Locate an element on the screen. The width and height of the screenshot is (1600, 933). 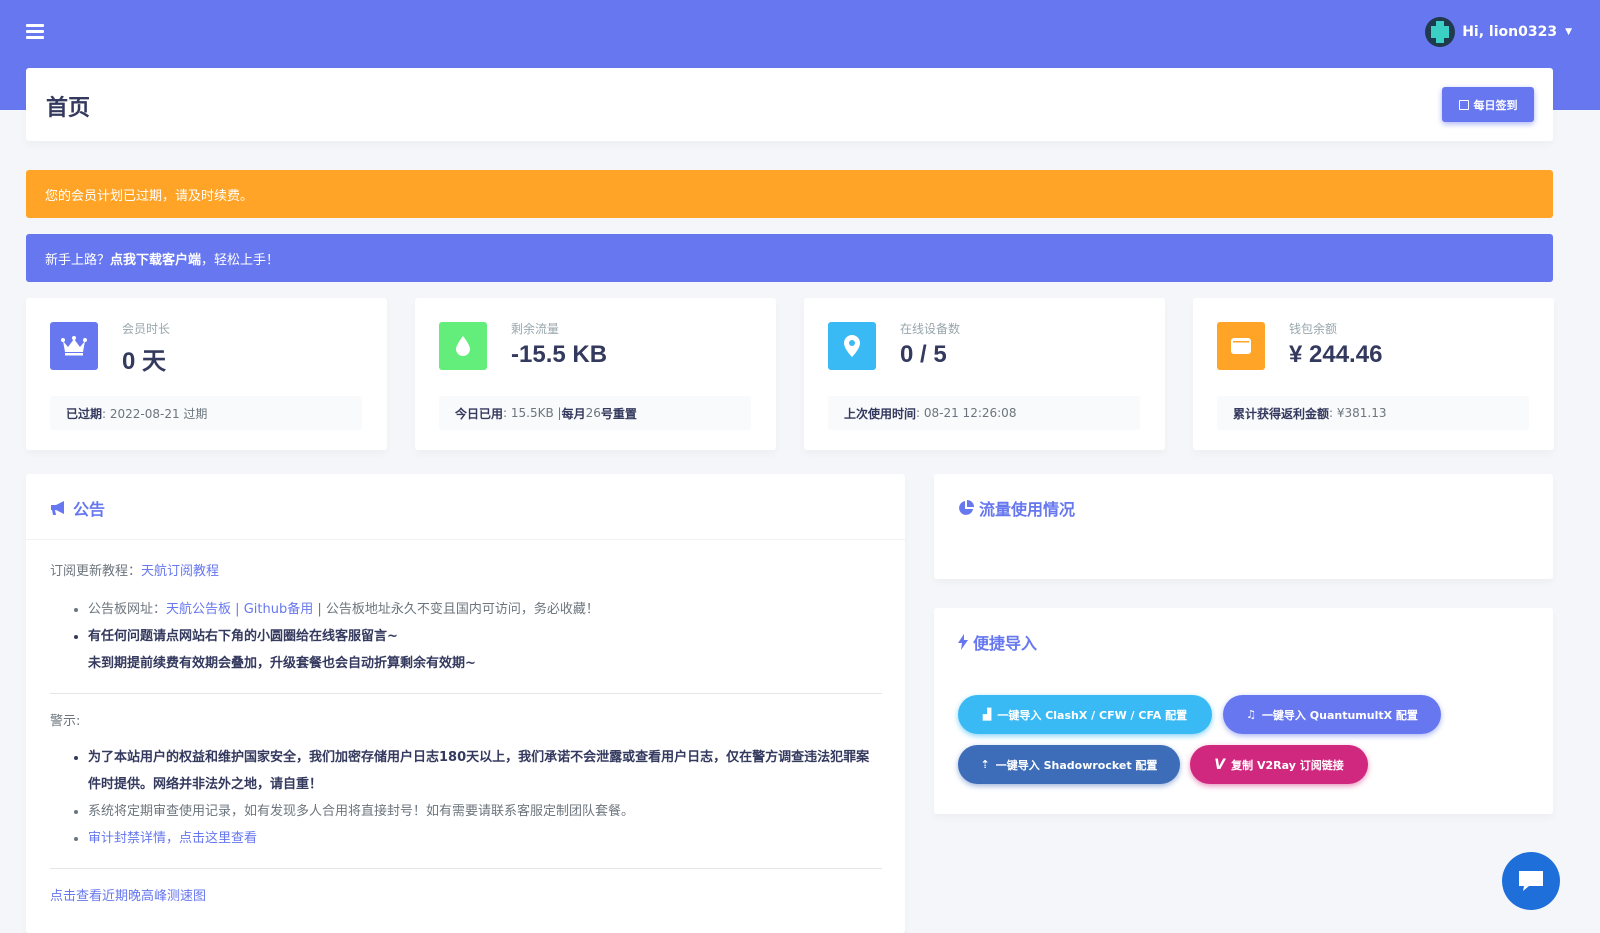
stat-card-devices: 在线设备数 0 / 5 上次使用时间: 08-21 12:26:08 is located at coordinates (984, 374).